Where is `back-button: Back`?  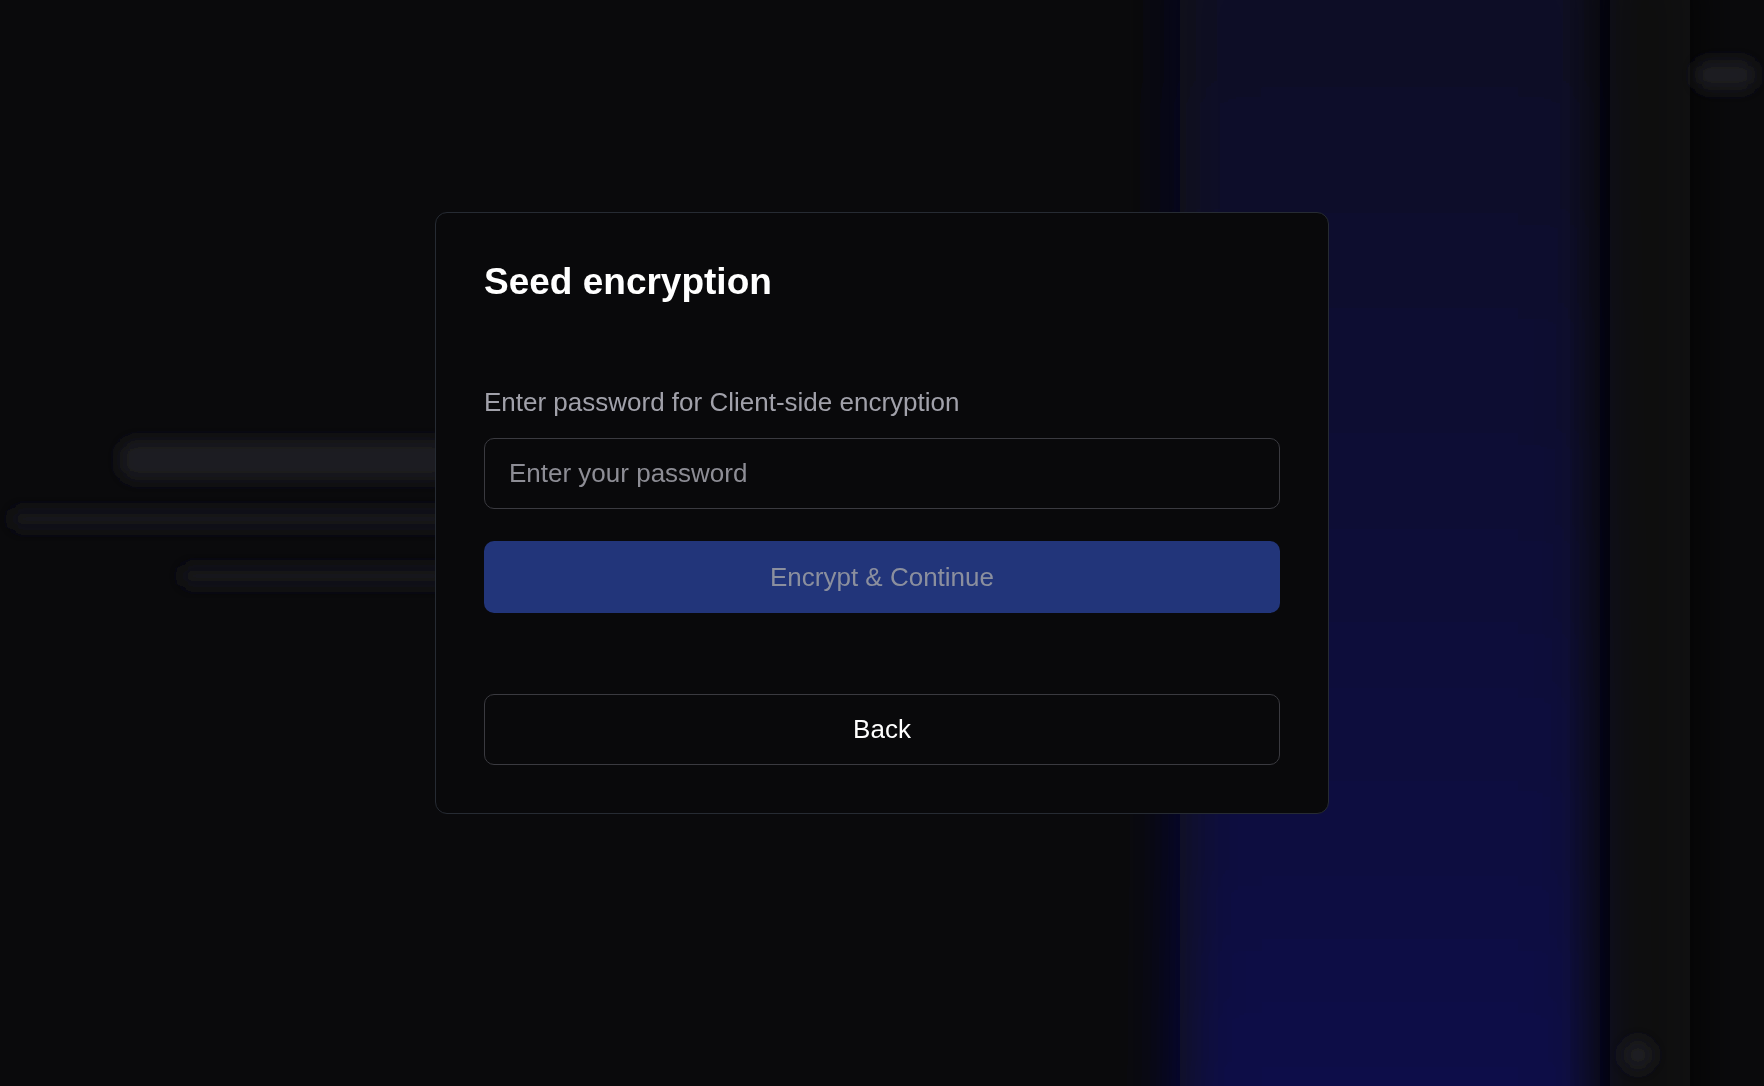
back-button: Back is located at coordinates (882, 729).